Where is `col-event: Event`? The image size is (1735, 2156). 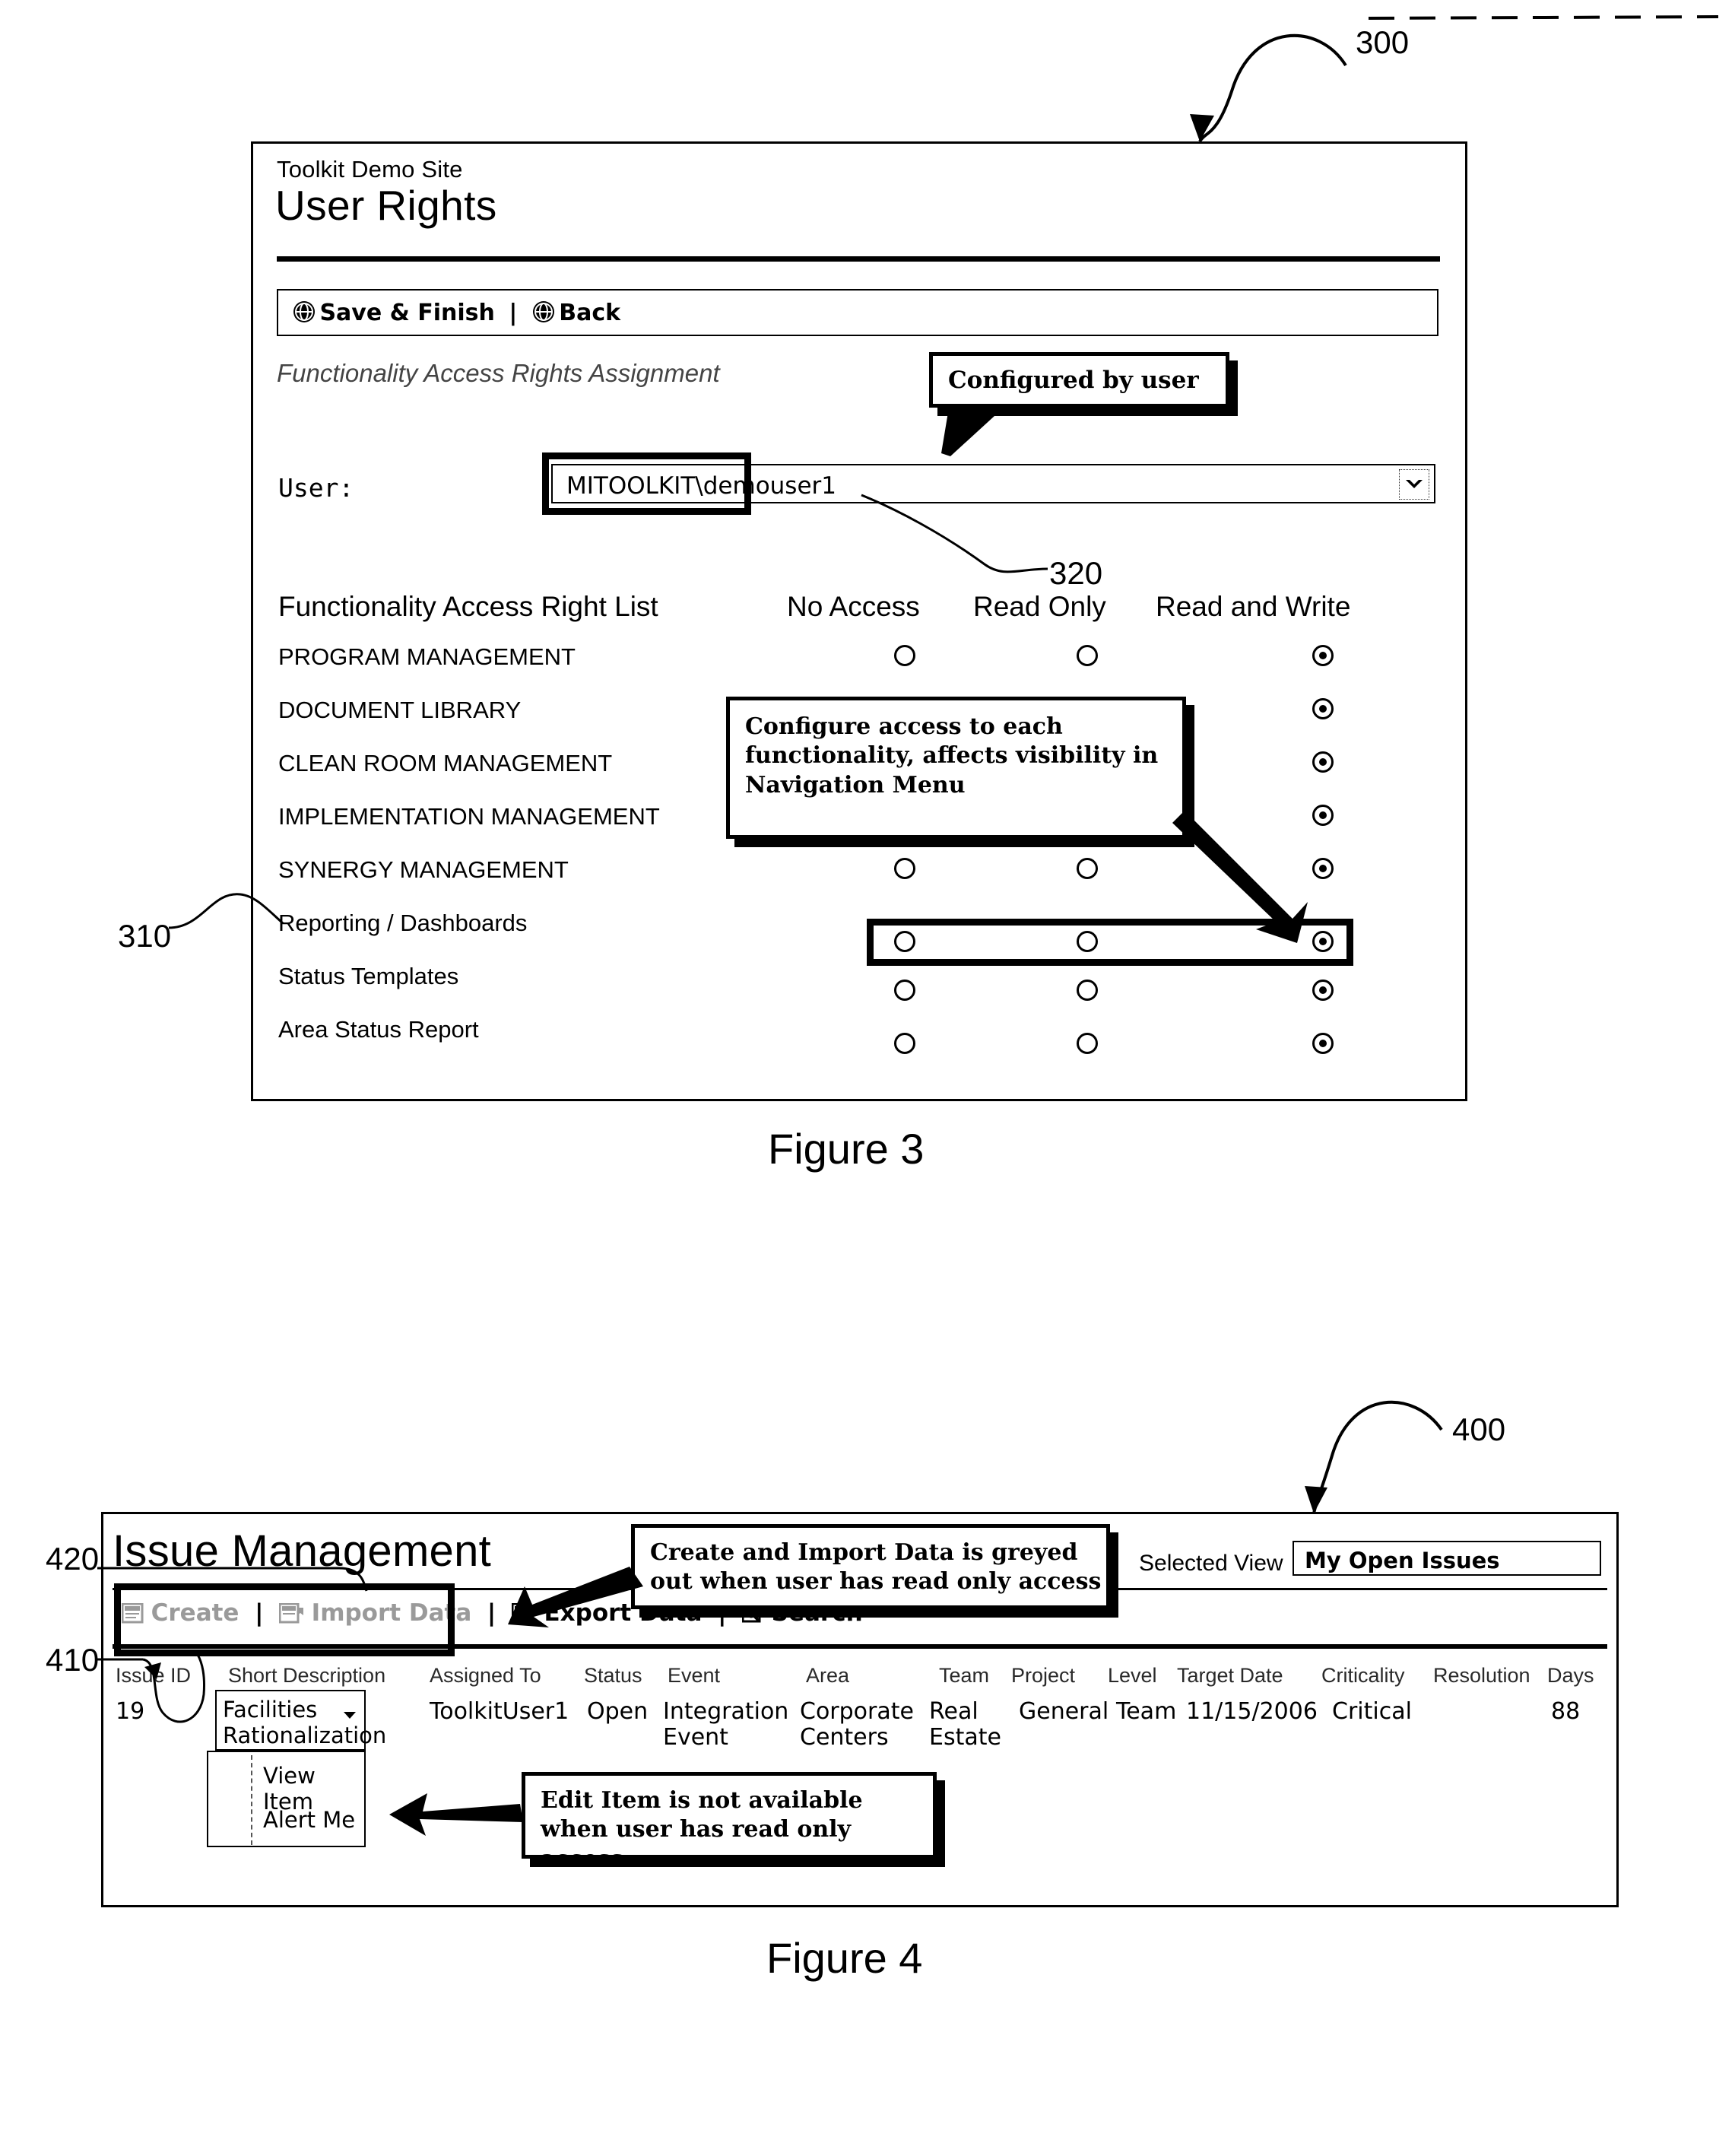 col-event: Event is located at coordinates (694, 1675).